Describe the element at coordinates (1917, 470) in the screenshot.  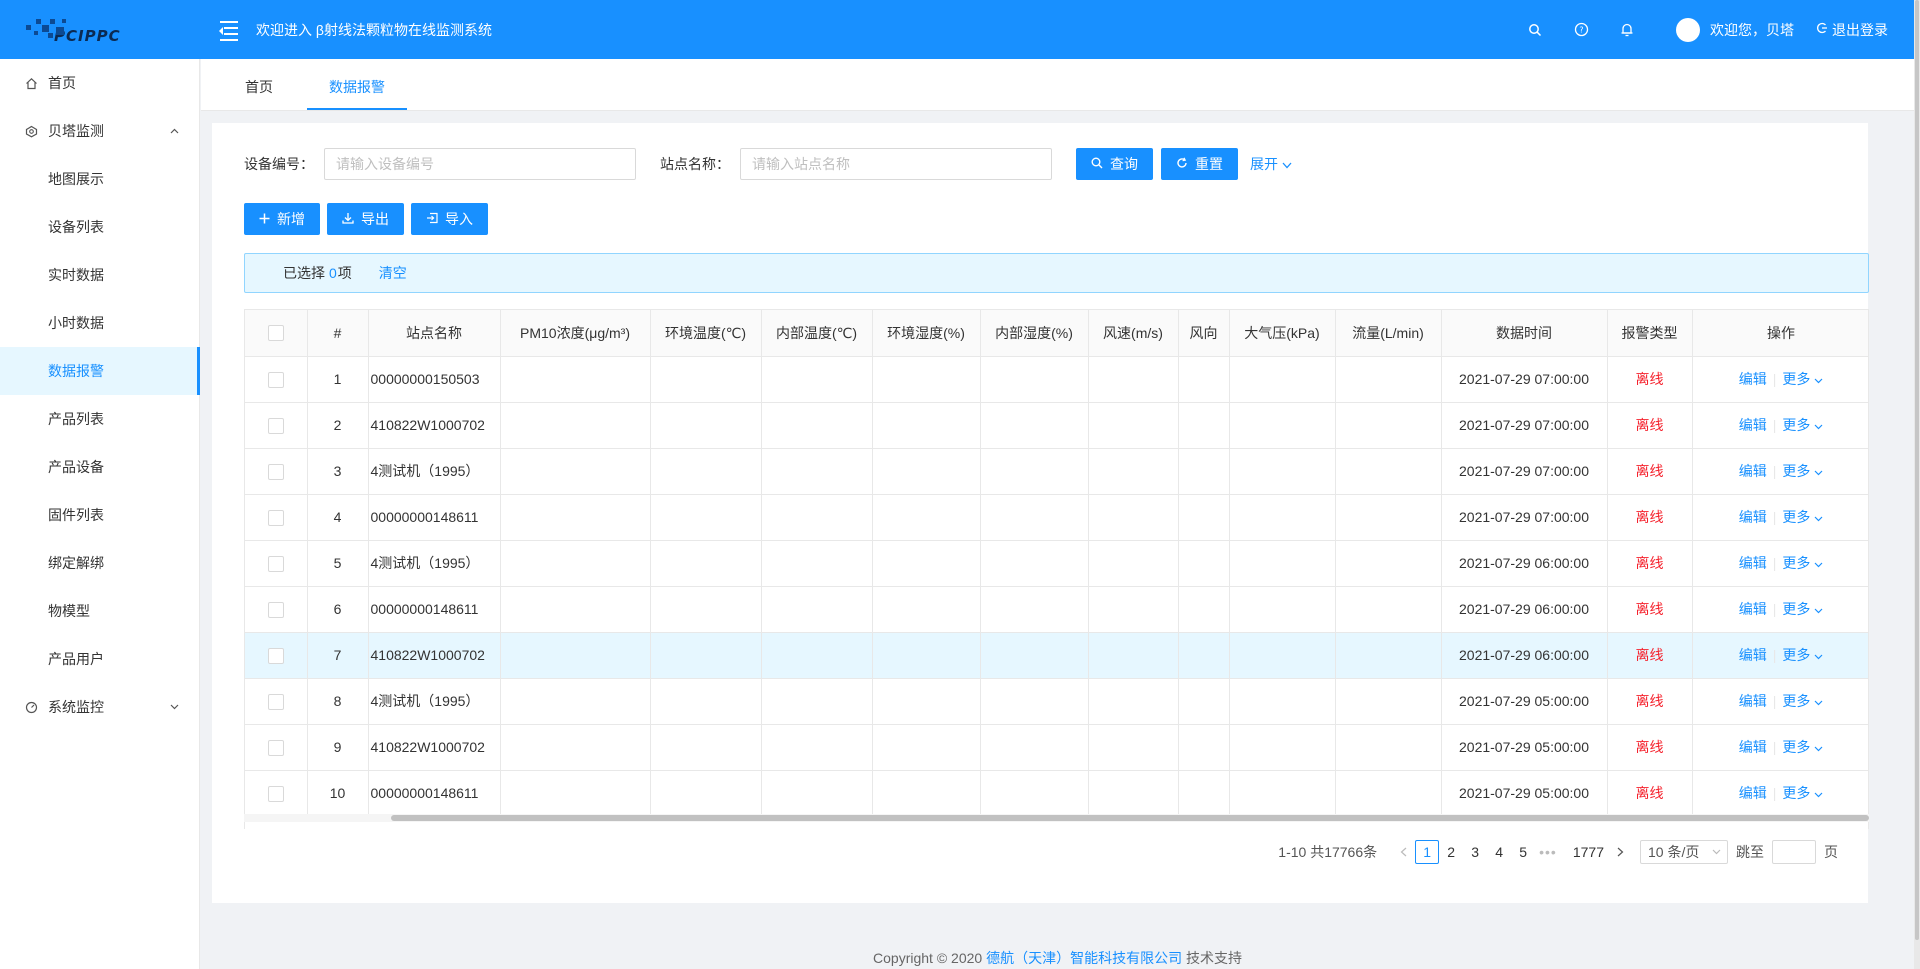
I see `page-scrollbar-thumb` at that location.